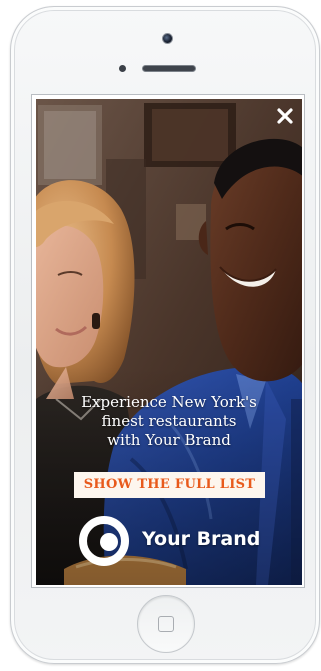 This screenshot has width=321, height=671. Describe the element at coordinates (285, 116) in the screenshot. I see `close-icon` at that location.